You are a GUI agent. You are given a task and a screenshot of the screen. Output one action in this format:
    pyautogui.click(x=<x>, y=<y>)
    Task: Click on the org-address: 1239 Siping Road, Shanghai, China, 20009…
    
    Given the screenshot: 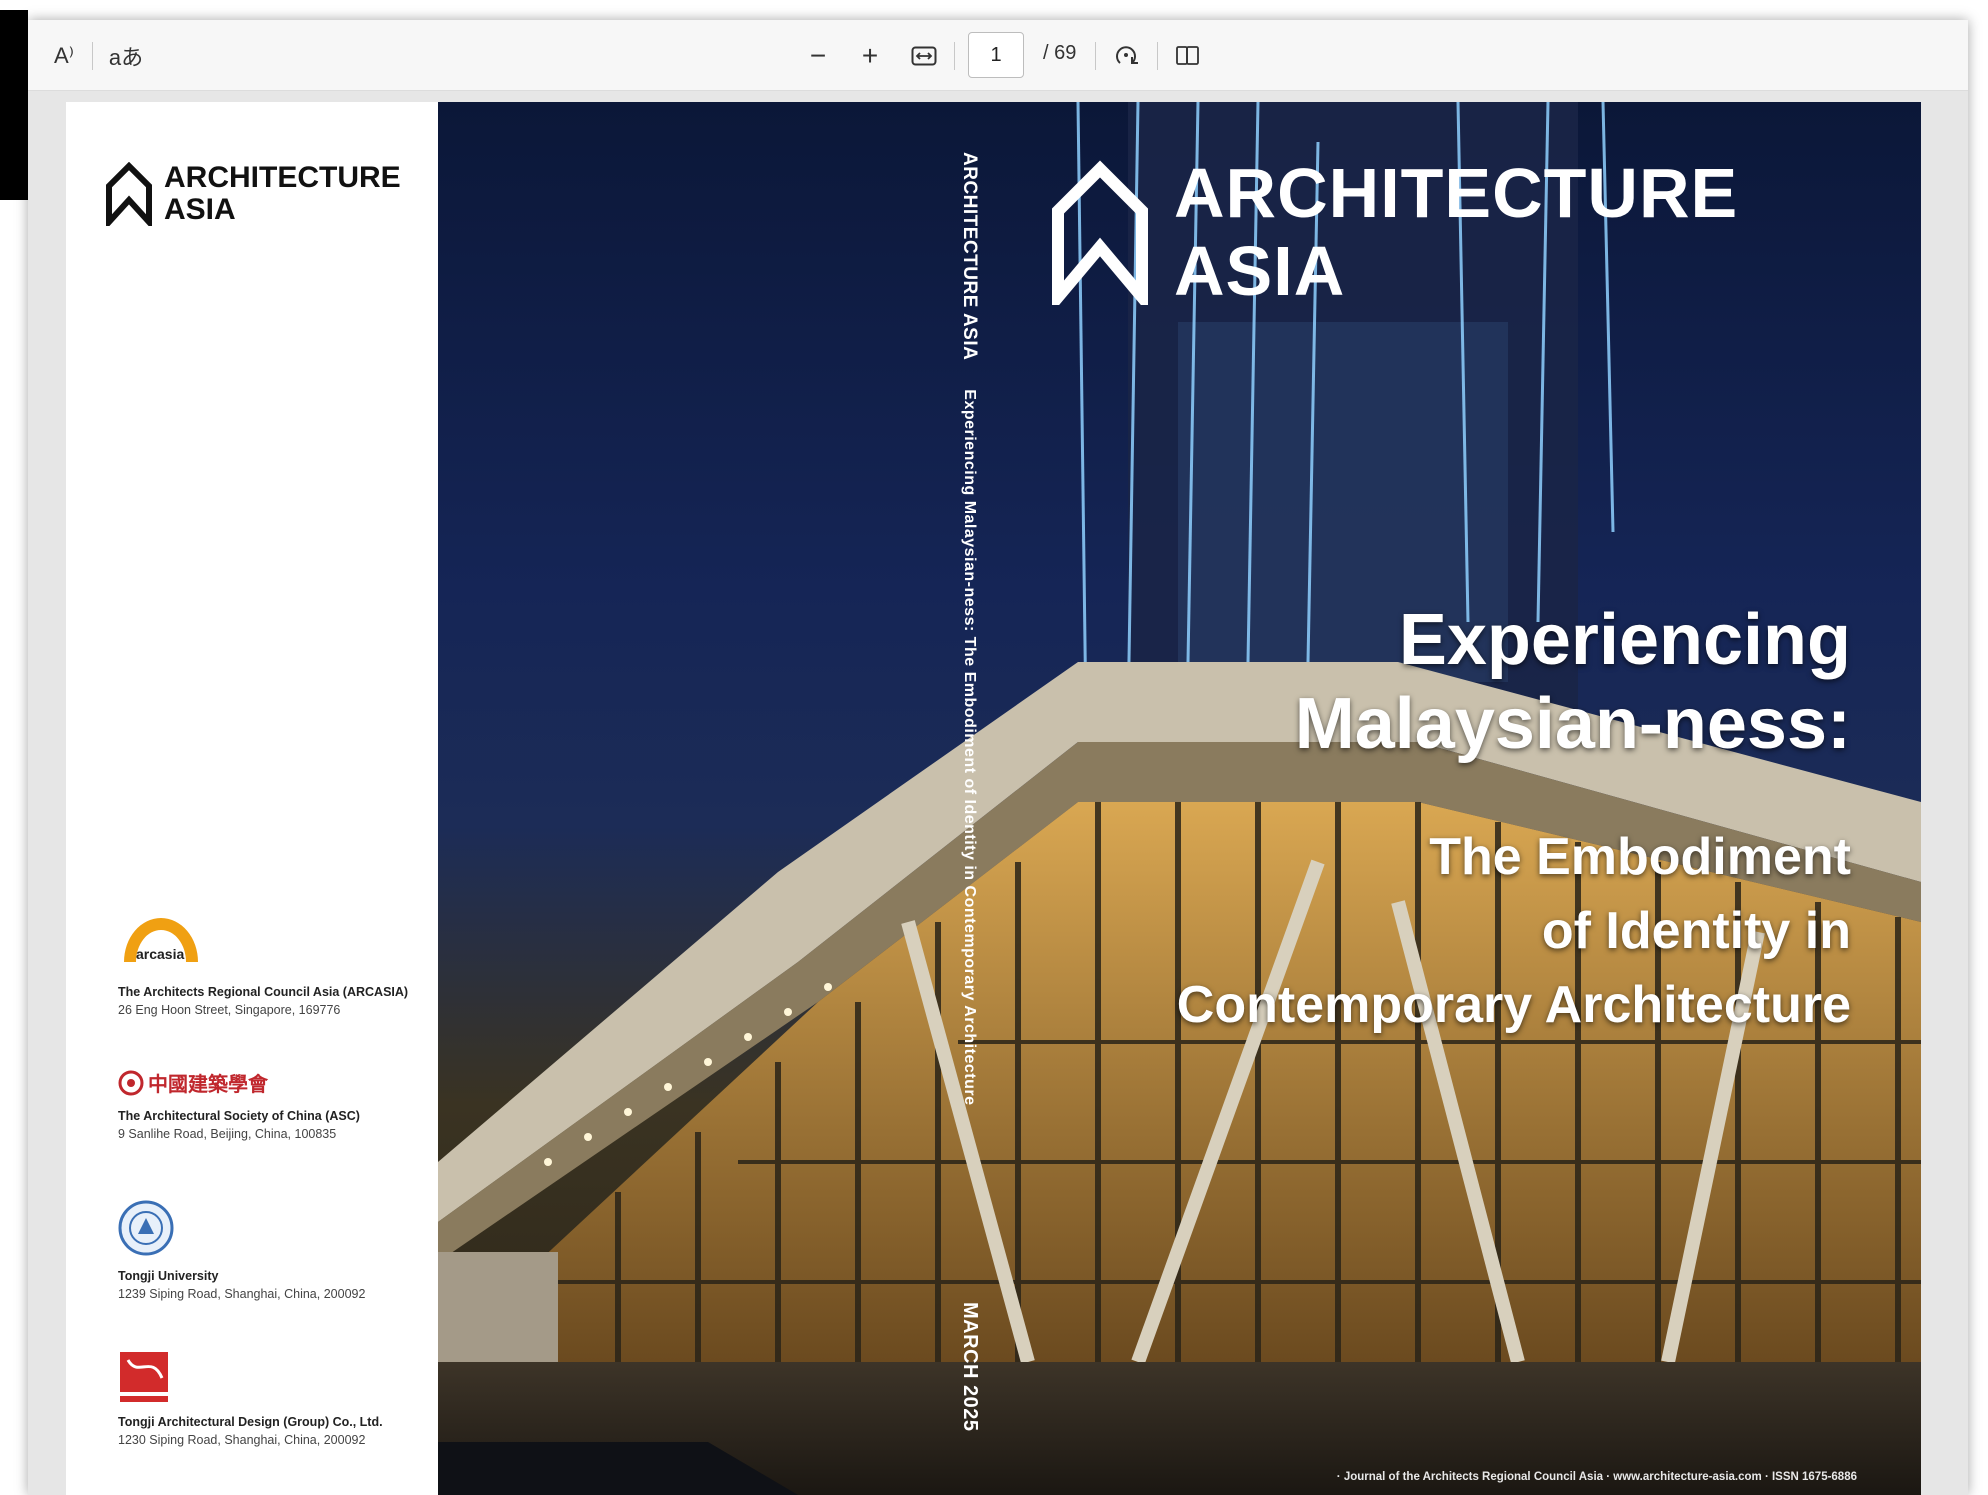 What is the action you would take?
    pyautogui.click(x=242, y=1294)
    